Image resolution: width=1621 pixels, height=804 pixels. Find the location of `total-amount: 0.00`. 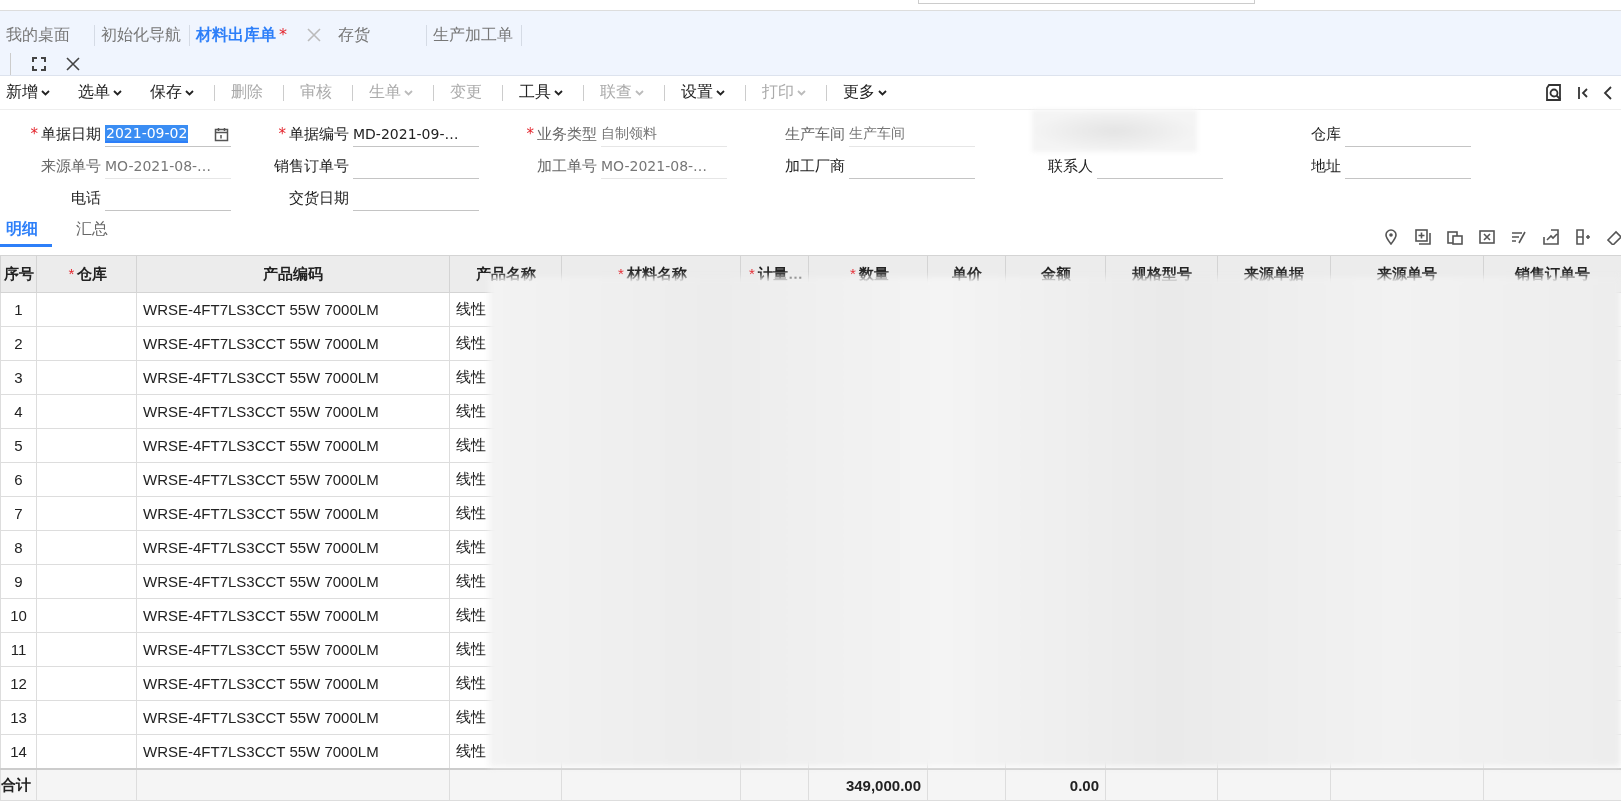

total-amount: 0.00 is located at coordinates (1055, 785).